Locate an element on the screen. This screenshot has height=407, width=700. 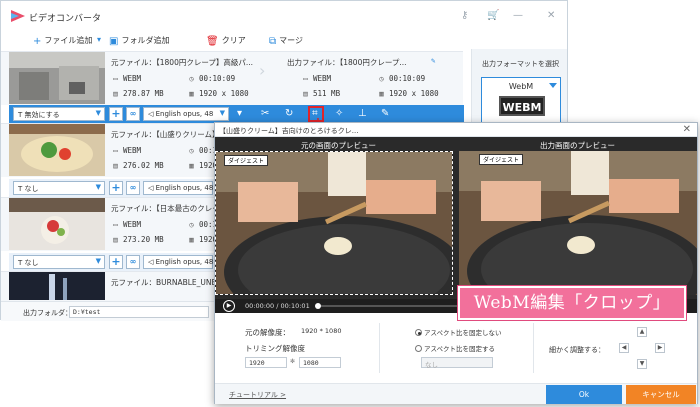
dialog-footer: チュートリアル > Ok キャンセル is located at coordinates (456, 393).